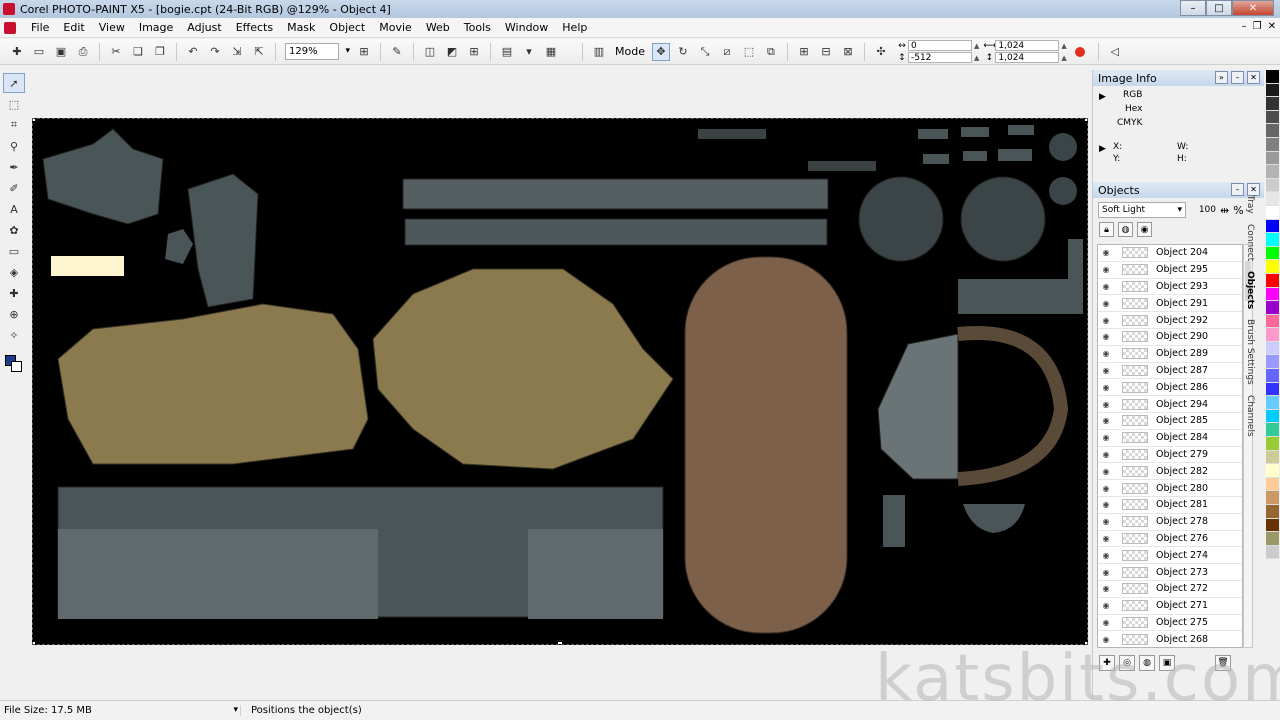 The image size is (1280, 720). I want to click on paste-icon: ❐, so click(160, 52).